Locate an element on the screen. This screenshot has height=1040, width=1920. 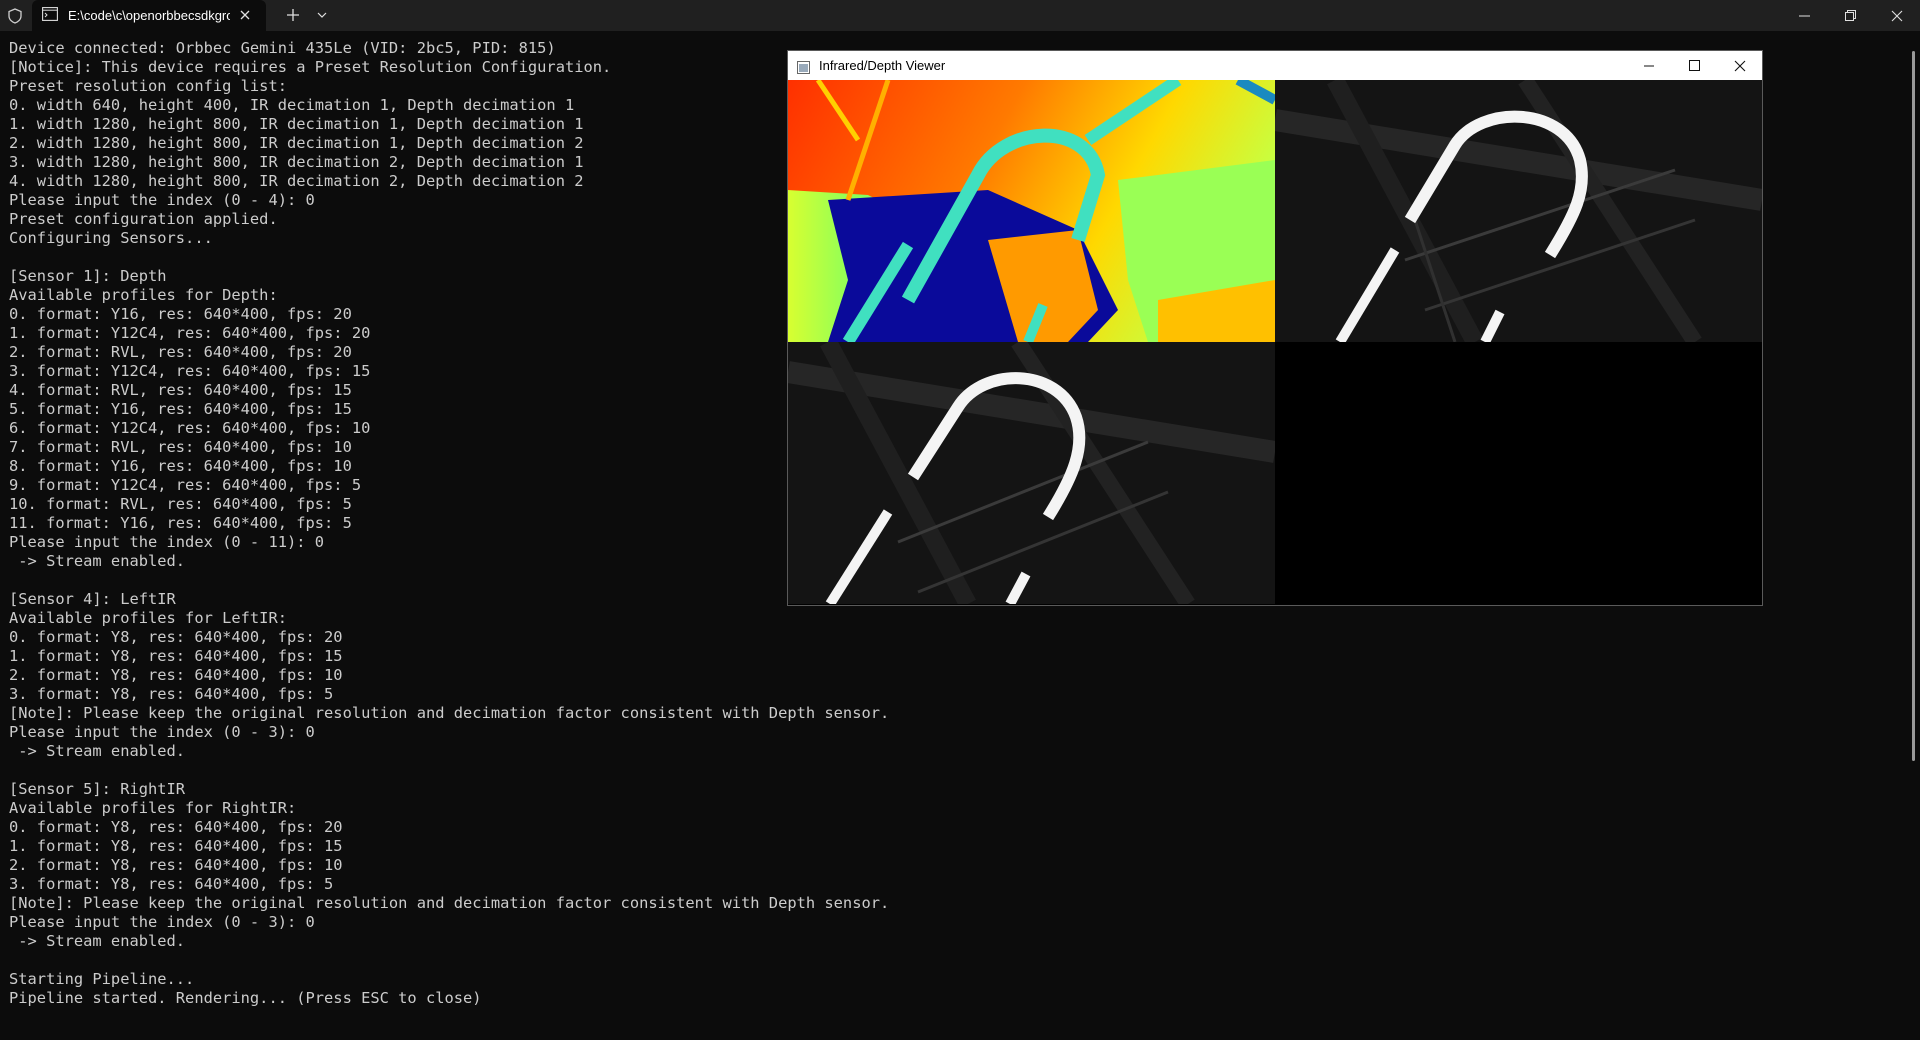
right-ir-image is located at coordinates (1031, 473).